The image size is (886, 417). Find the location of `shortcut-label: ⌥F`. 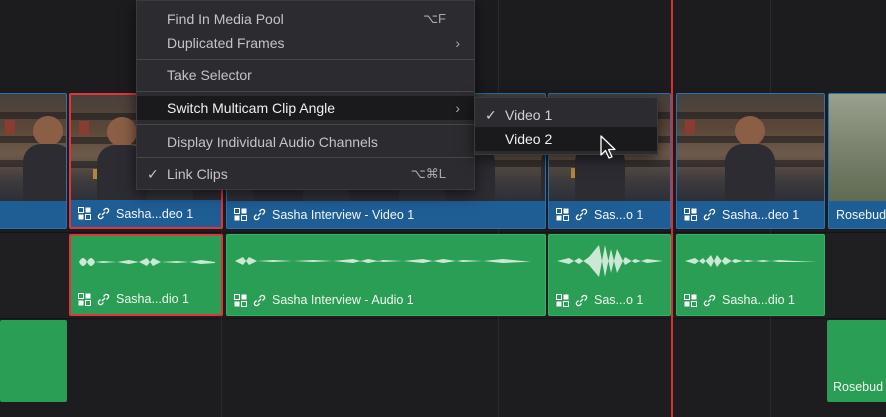

shortcut-label: ⌥F is located at coordinates (434, 18).